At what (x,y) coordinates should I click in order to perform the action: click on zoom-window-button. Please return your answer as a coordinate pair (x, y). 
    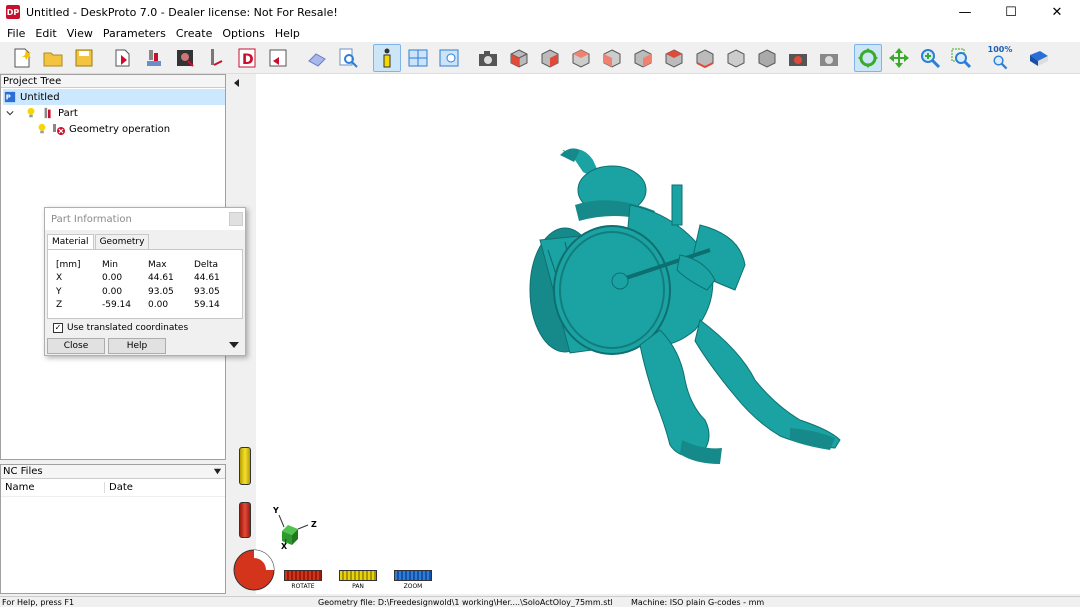
    Looking at the image, I should click on (961, 58).